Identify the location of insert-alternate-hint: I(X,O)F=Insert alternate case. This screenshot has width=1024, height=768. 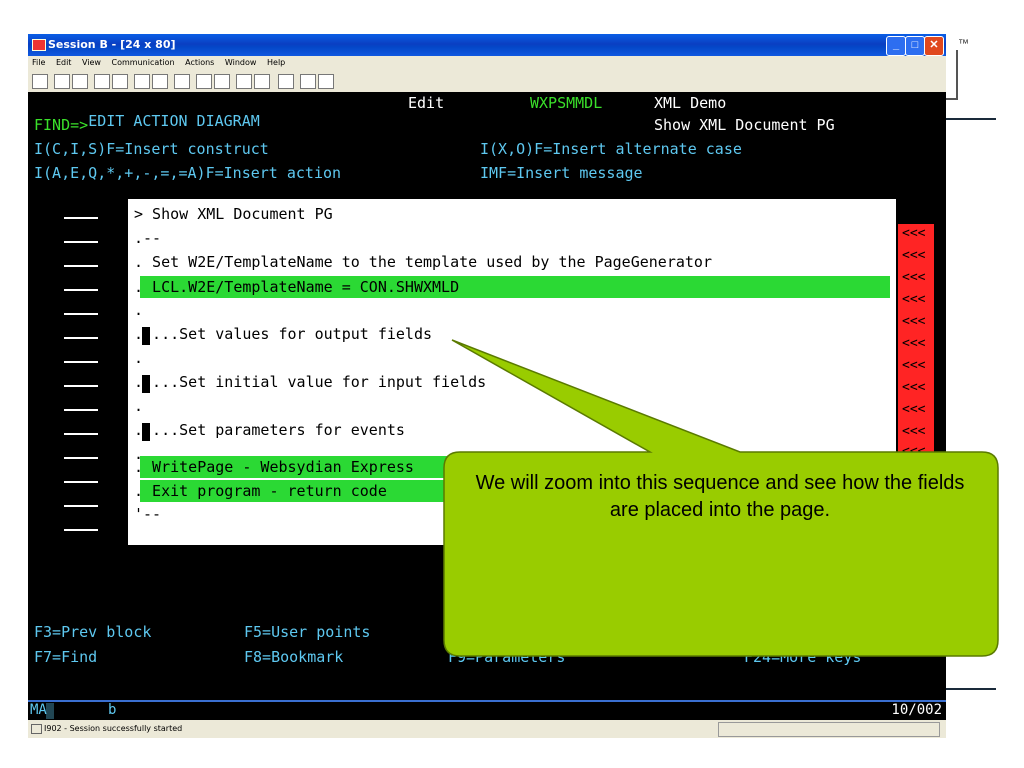
(611, 149).